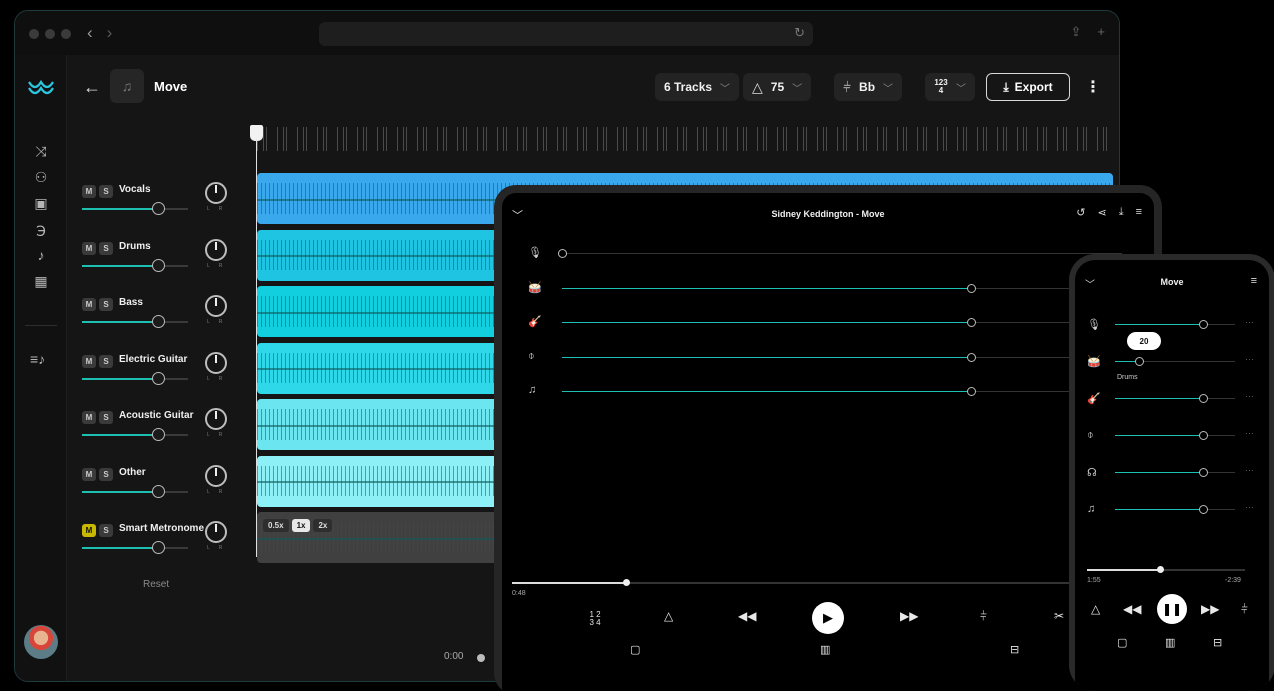 This screenshot has width=1274, height=691. Describe the element at coordinates (156, 584) in the screenshot. I see `reset-button: Reset` at that location.